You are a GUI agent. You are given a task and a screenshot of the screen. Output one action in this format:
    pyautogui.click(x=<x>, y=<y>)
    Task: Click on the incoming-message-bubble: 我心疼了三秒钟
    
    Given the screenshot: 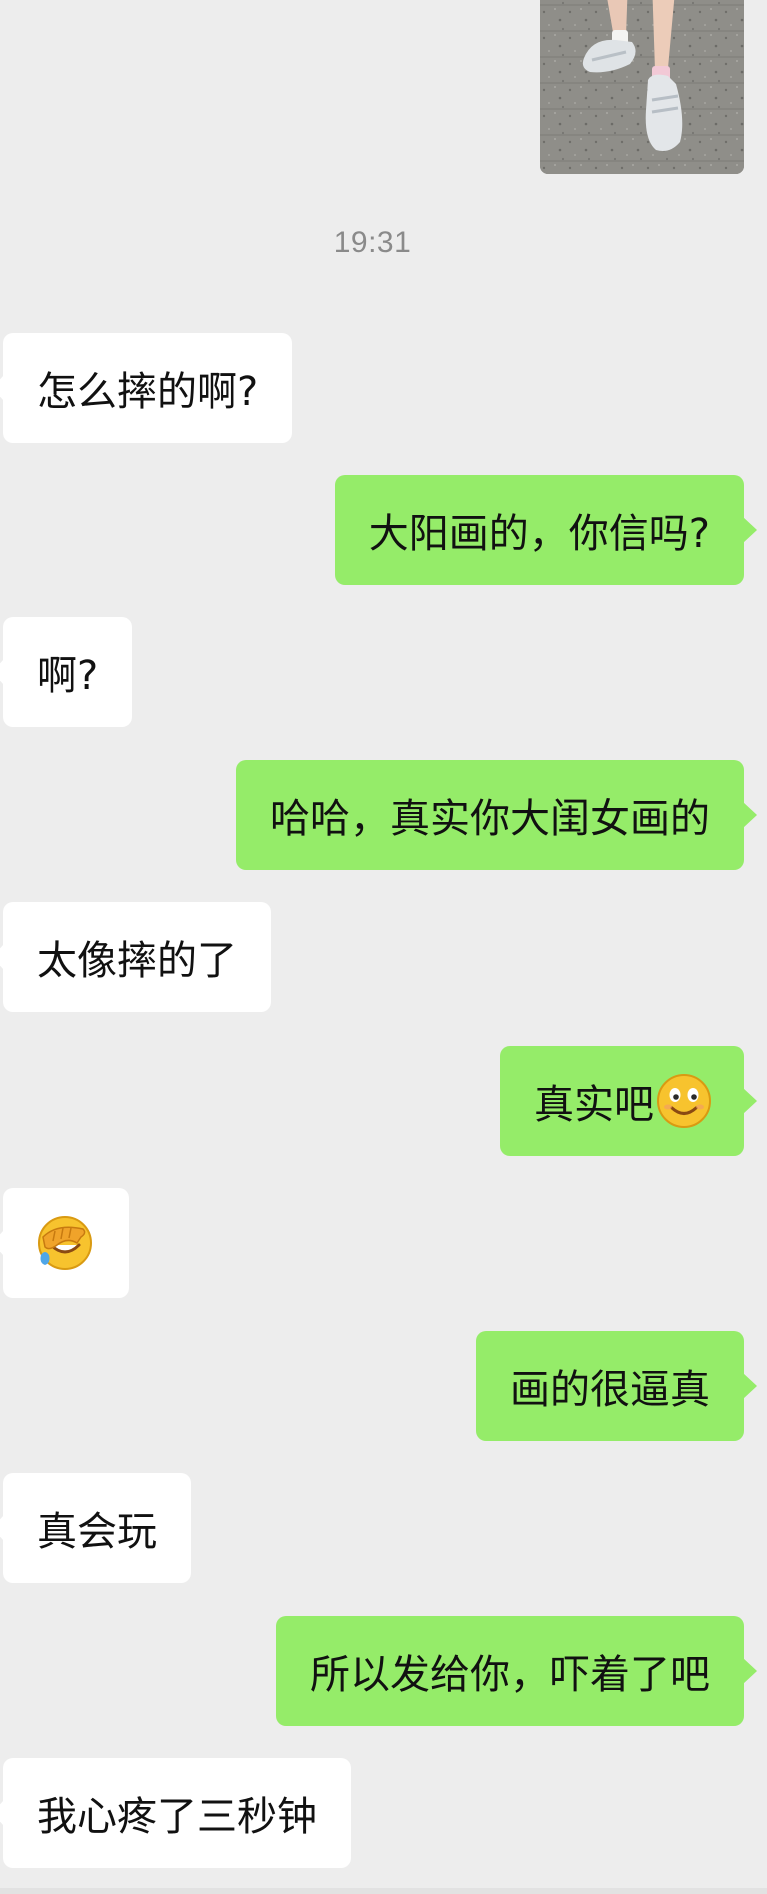 What is the action you would take?
    pyautogui.click(x=175, y=1813)
    